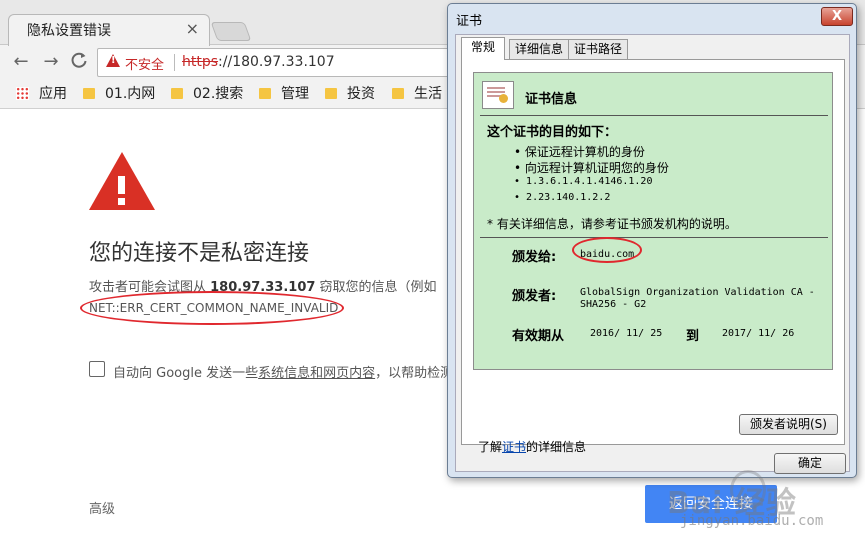 This screenshot has height=552, width=865. Describe the element at coordinates (534, 296) in the screenshot. I see `issued-by-label: 颁发者:` at that location.